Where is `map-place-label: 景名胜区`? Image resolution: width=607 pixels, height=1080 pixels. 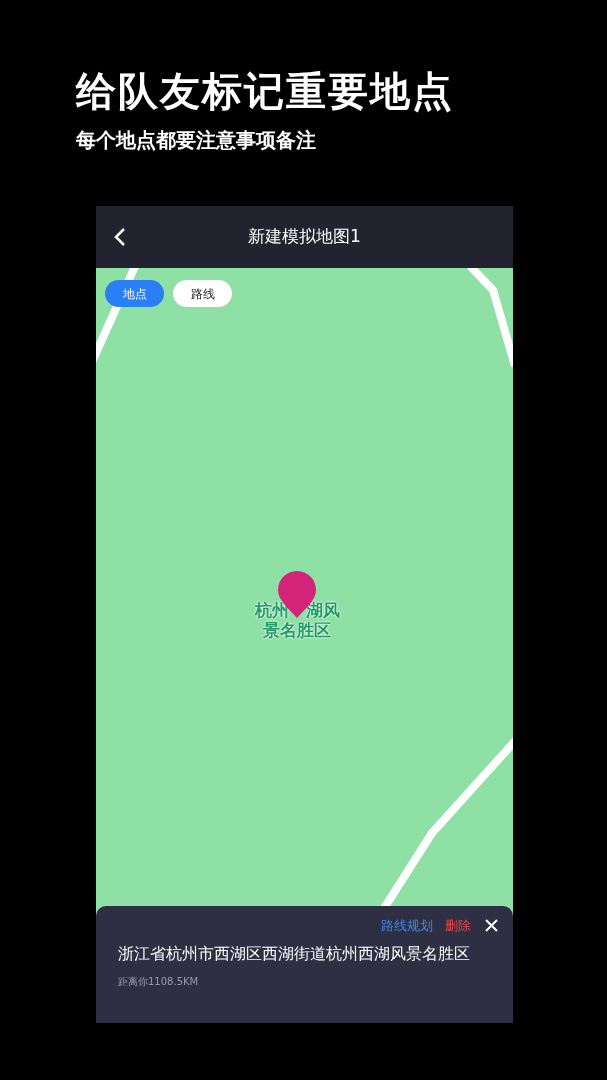
map-place-label: 景名胜区 is located at coordinates (297, 630).